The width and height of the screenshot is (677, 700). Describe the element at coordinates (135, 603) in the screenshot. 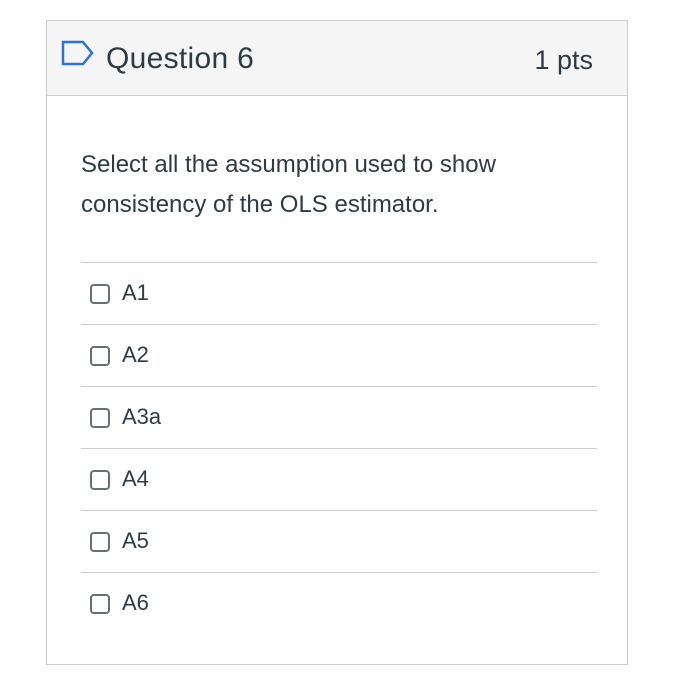

I see `answer-label: A6` at that location.